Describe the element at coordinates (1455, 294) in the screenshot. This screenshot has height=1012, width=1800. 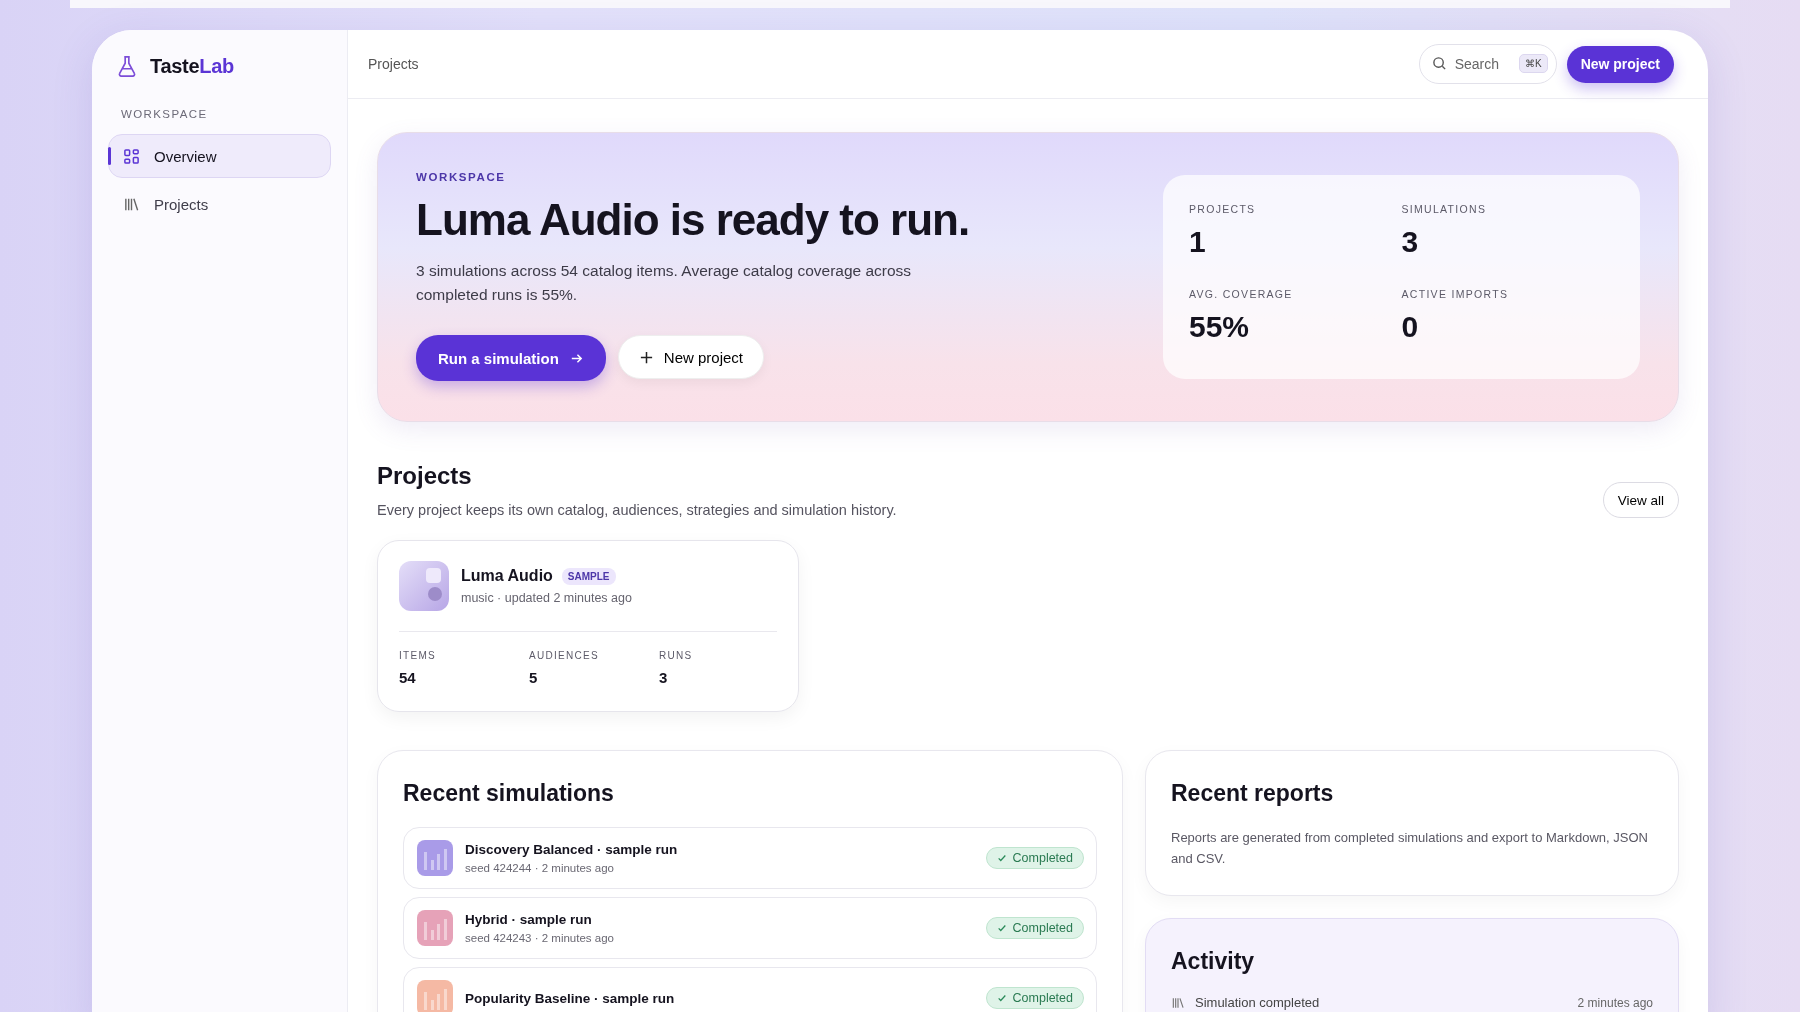
I see `stat-label: ACTIVE IMPORTS` at that location.